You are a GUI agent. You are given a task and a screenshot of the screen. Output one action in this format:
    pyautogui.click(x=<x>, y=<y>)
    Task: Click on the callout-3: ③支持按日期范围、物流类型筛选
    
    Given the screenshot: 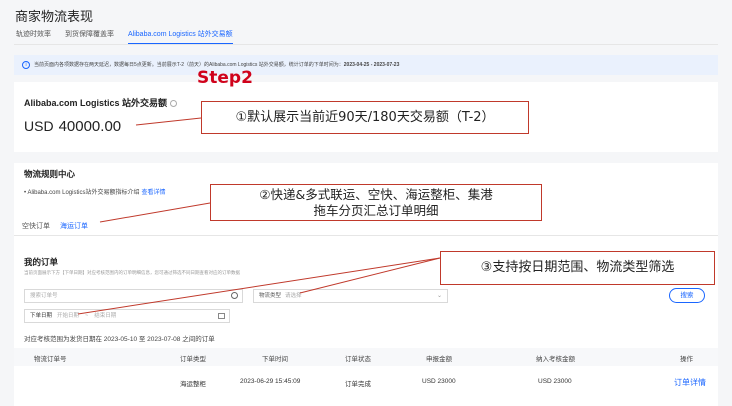 What is the action you would take?
    pyautogui.click(x=577, y=268)
    